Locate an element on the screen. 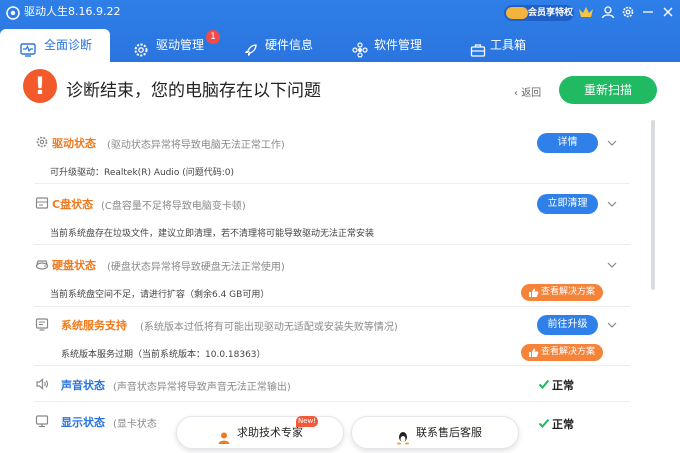  hard-disk-icon is located at coordinates (42, 264).